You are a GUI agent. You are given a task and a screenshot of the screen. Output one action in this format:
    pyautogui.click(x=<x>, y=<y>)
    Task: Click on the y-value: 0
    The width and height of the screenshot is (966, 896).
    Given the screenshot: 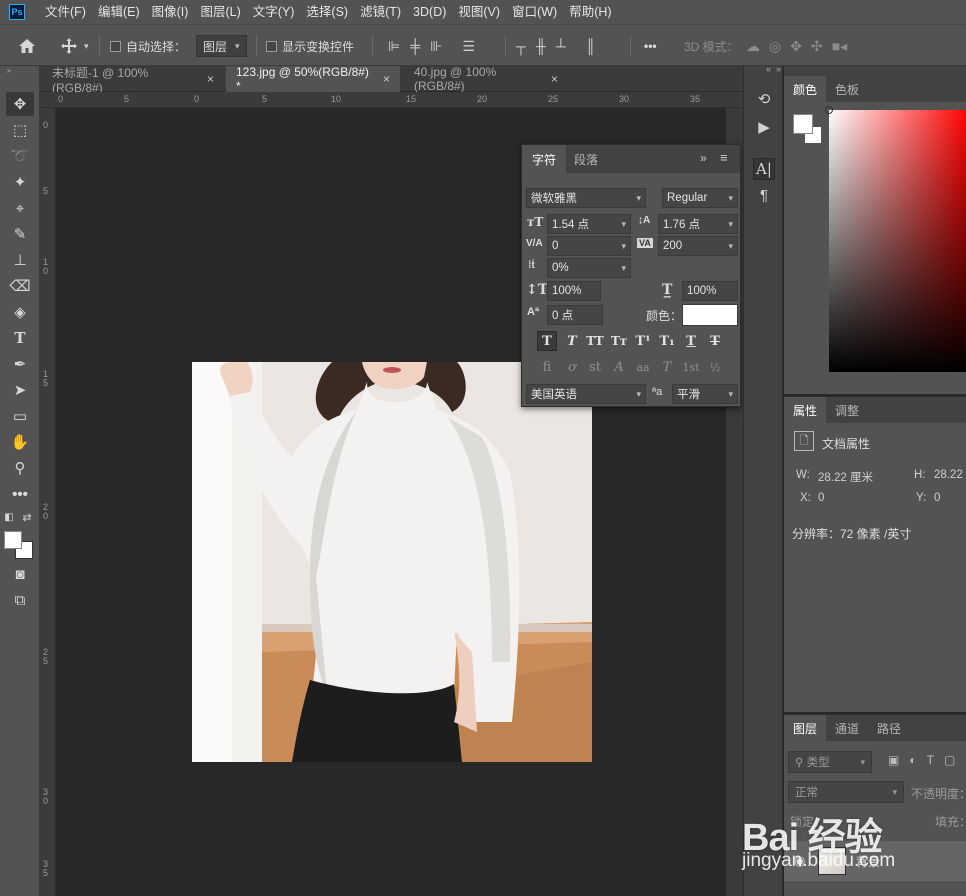 What is the action you would take?
    pyautogui.click(x=937, y=498)
    